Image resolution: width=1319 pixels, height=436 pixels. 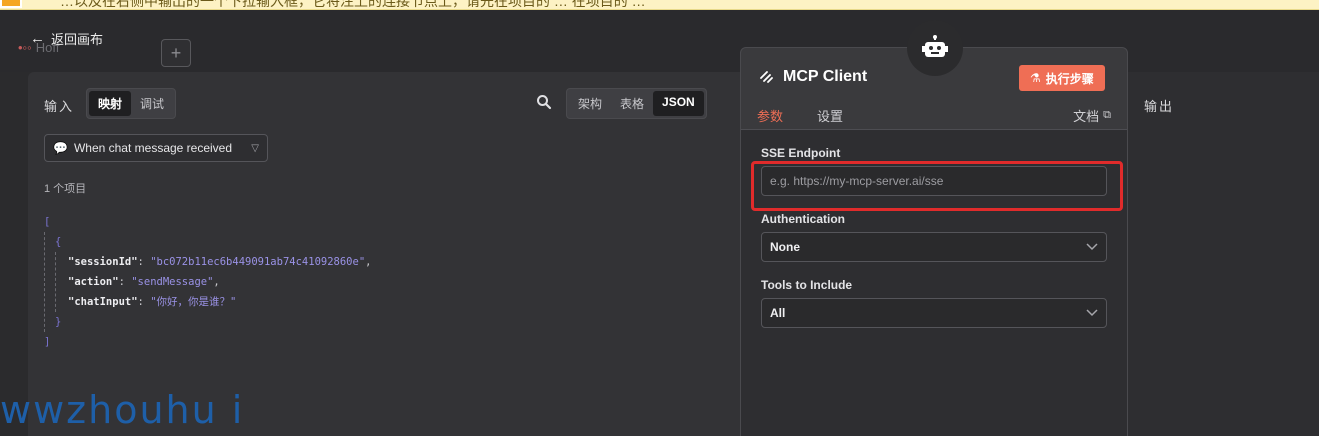 What do you see at coordinates (60, 148) in the screenshot?
I see `chat-bubble-icon: 💬` at bounding box center [60, 148].